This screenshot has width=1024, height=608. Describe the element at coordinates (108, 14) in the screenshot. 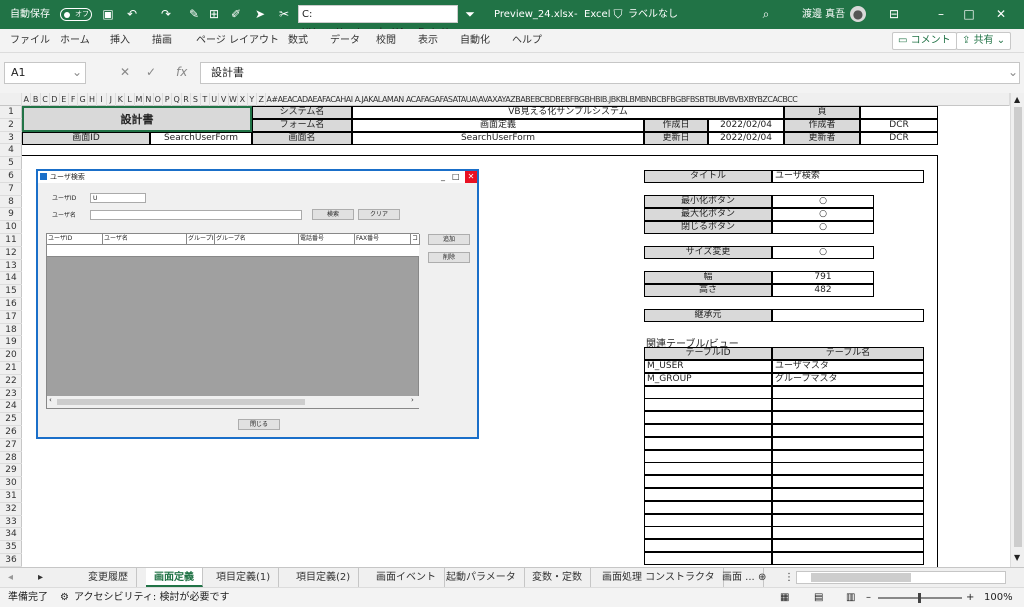

I see `save-icon: ▣` at that location.